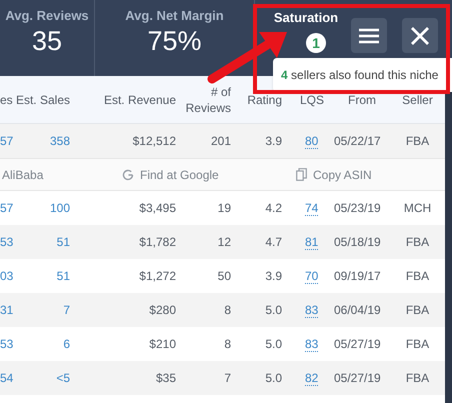 The height and width of the screenshot is (403, 452). Describe the element at coordinates (301, 174) in the screenshot. I see `copy-icon` at that location.